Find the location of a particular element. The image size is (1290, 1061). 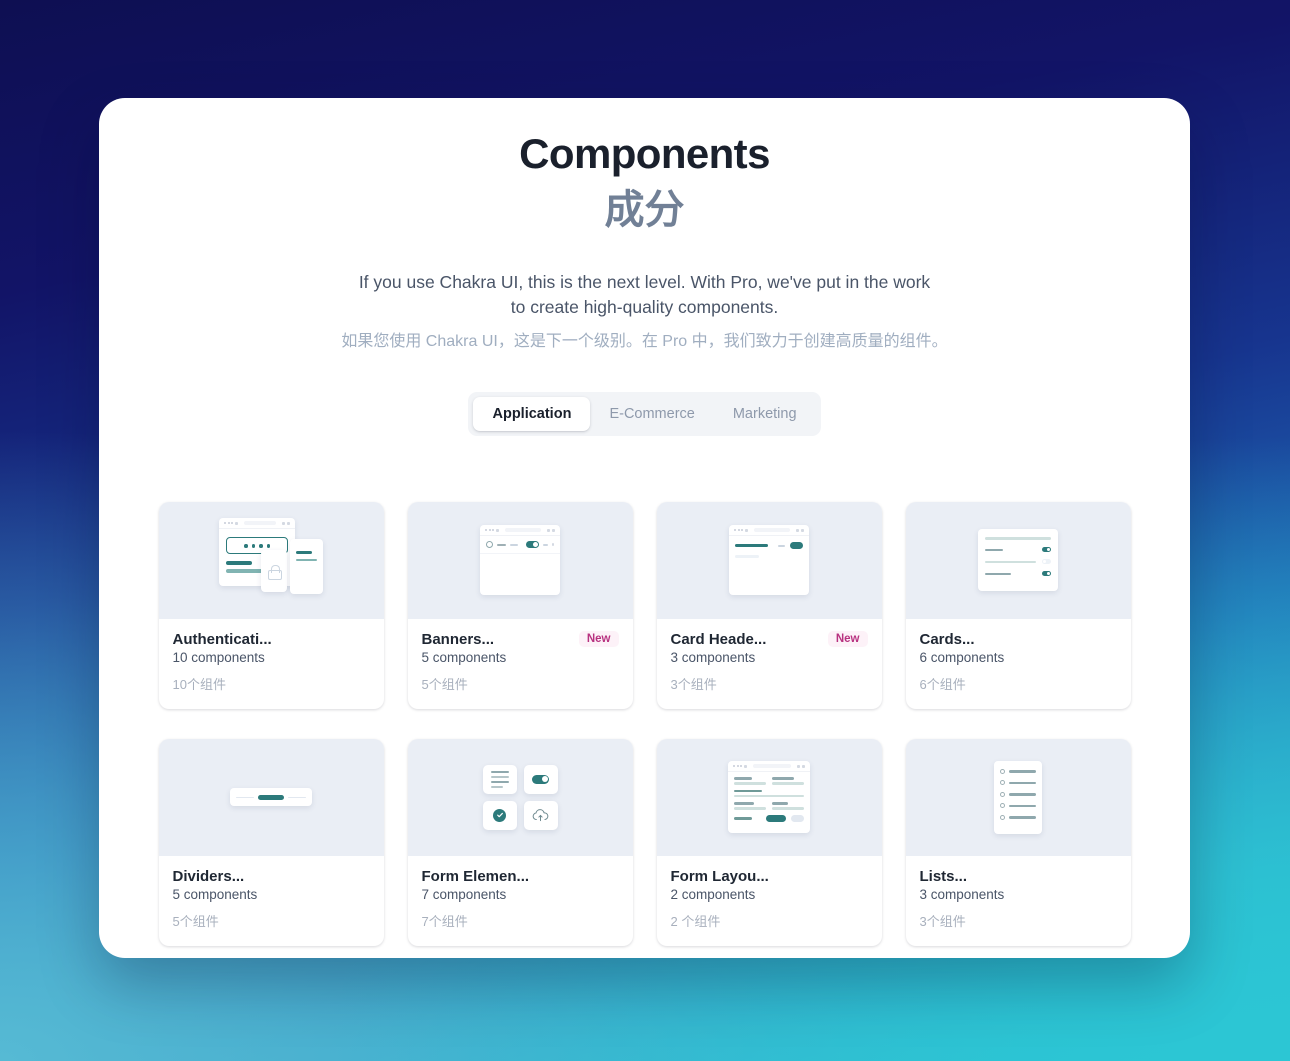

card-body: Dividers... 5 components 5个组件 is located at coordinates (271, 901).